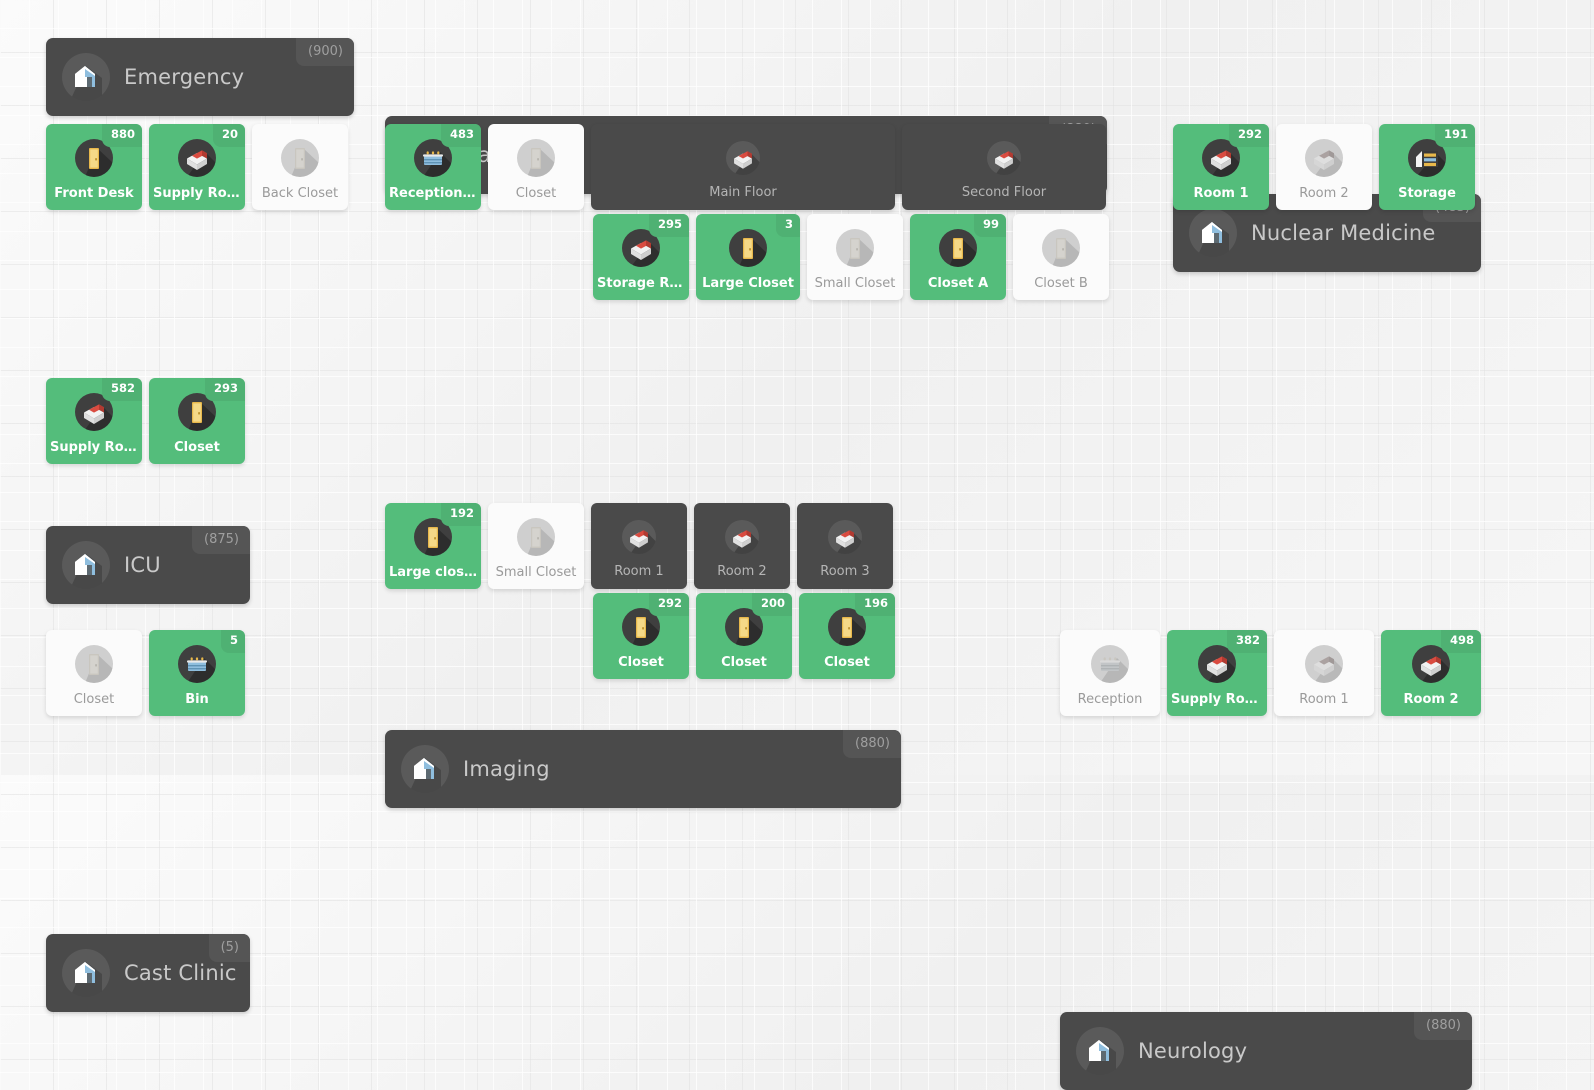  What do you see at coordinates (197, 699) in the screenshot?
I see `location-label: Bin` at bounding box center [197, 699].